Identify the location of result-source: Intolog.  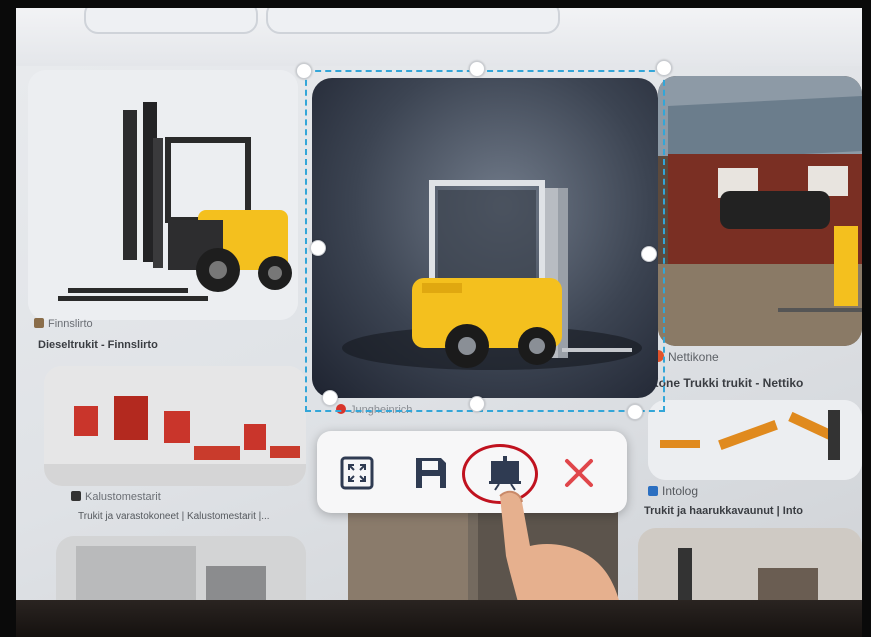
(673, 491).